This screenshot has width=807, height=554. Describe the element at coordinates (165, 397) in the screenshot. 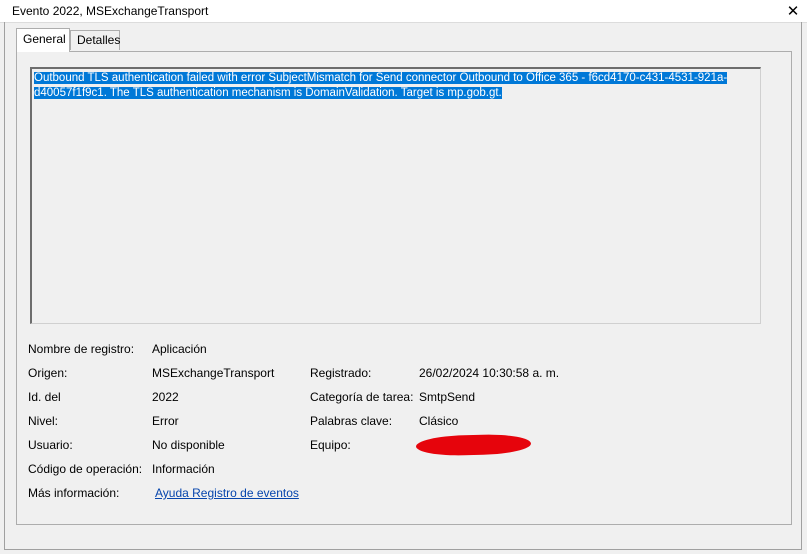

I see `event-id-value: 2022` at that location.